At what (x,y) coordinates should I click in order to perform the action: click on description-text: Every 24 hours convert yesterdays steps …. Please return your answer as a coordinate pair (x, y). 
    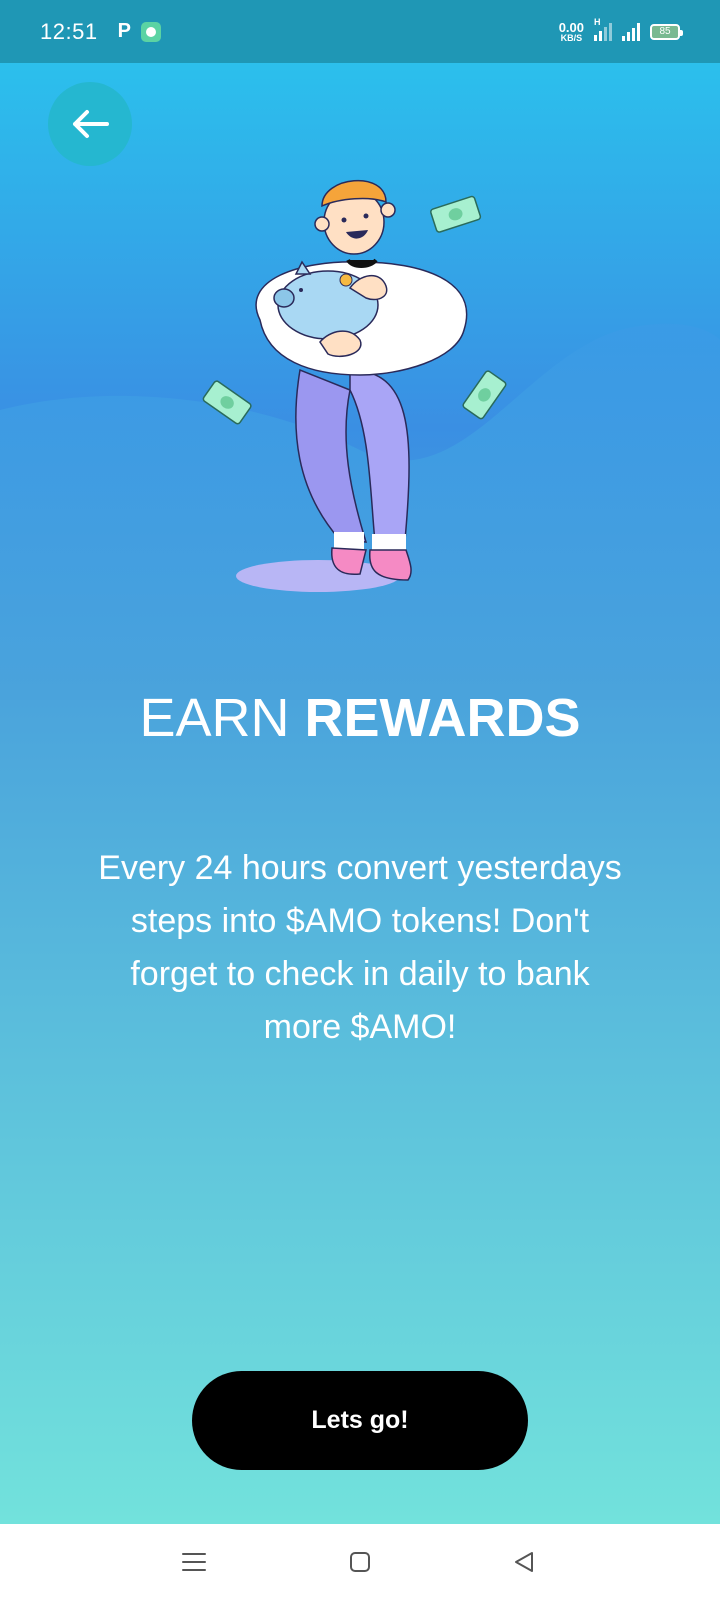
    Looking at the image, I should click on (360, 947).